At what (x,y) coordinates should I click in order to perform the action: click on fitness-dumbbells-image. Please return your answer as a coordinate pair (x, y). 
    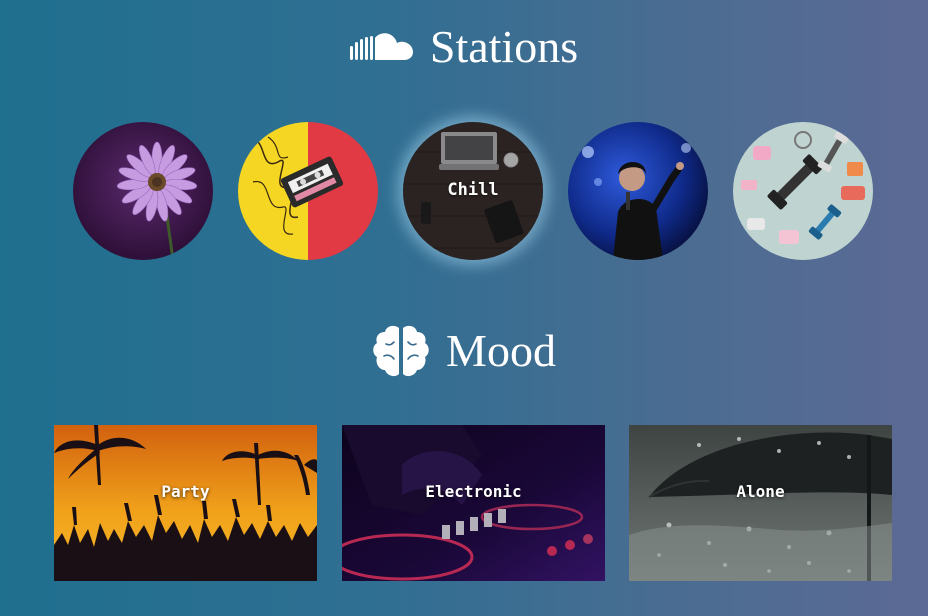
    Looking at the image, I should click on (803, 191).